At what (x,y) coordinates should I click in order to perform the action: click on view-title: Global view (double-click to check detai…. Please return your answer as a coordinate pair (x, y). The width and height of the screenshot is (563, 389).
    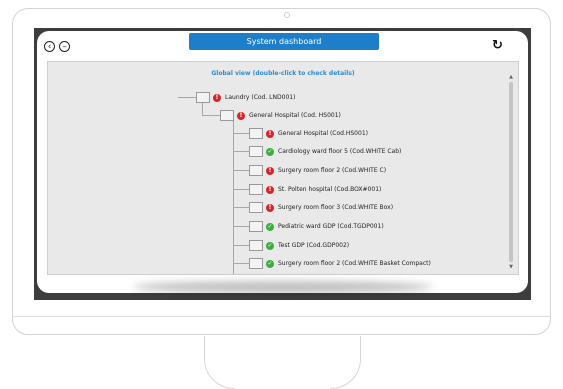
    Looking at the image, I should click on (283, 73).